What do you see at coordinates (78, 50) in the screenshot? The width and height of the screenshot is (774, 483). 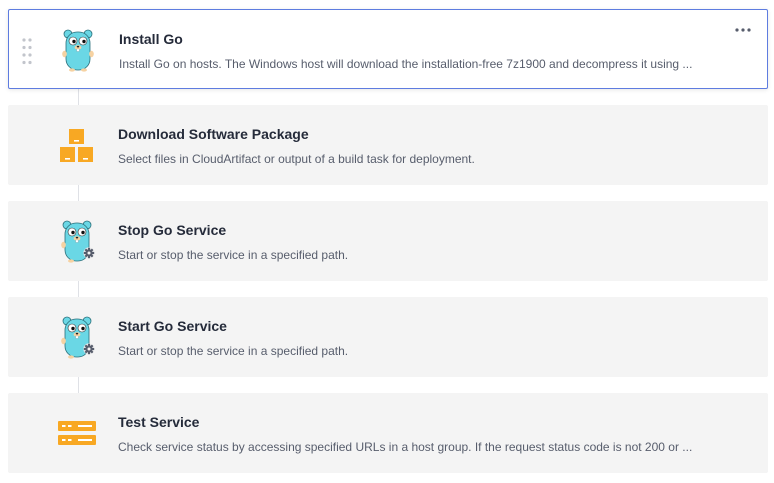 I see `gopher-icon` at bounding box center [78, 50].